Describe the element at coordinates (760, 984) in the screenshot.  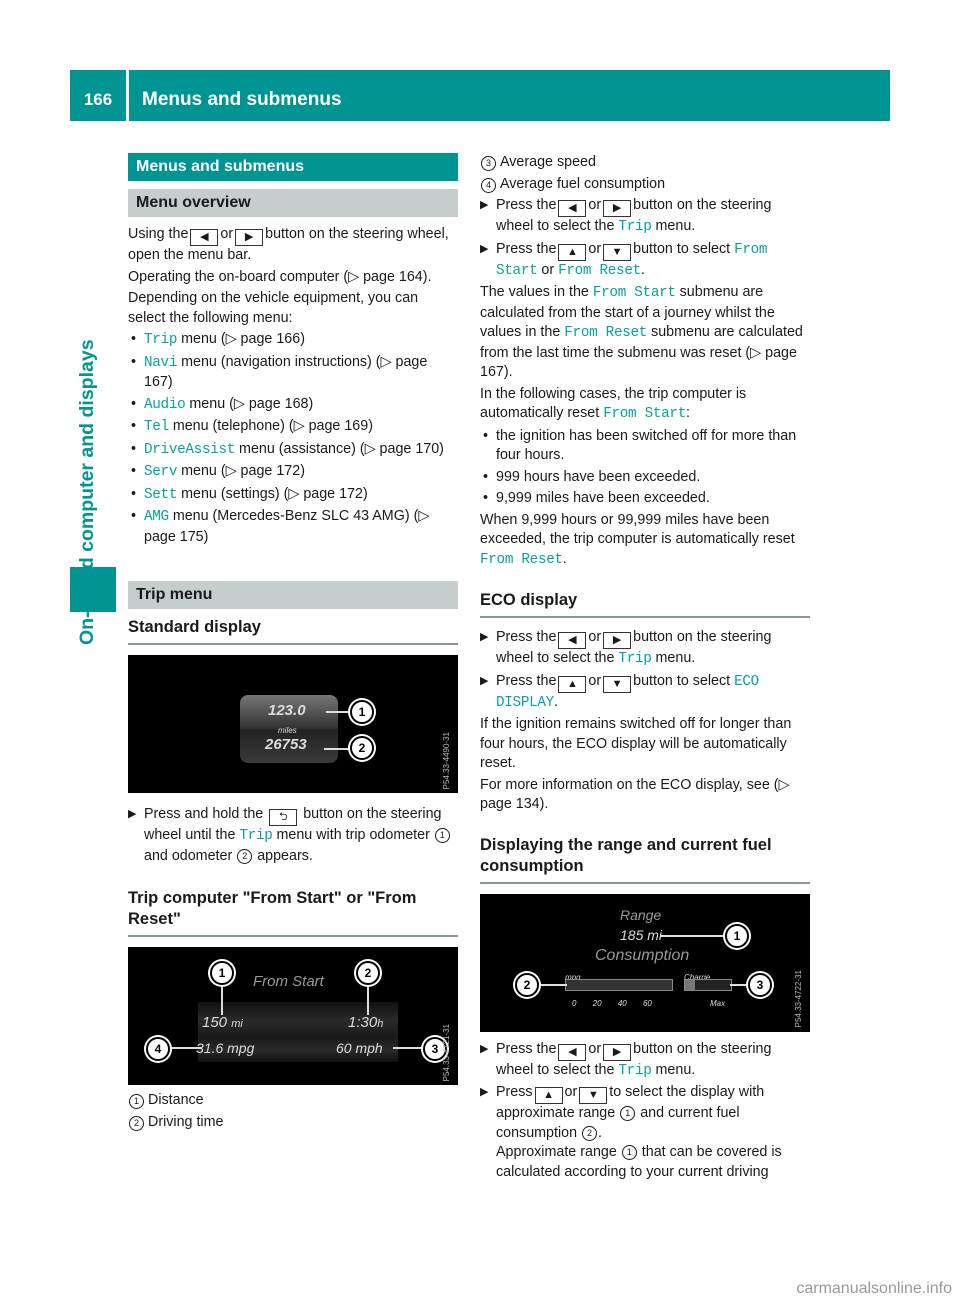
I see `callout-3: 3` at that location.